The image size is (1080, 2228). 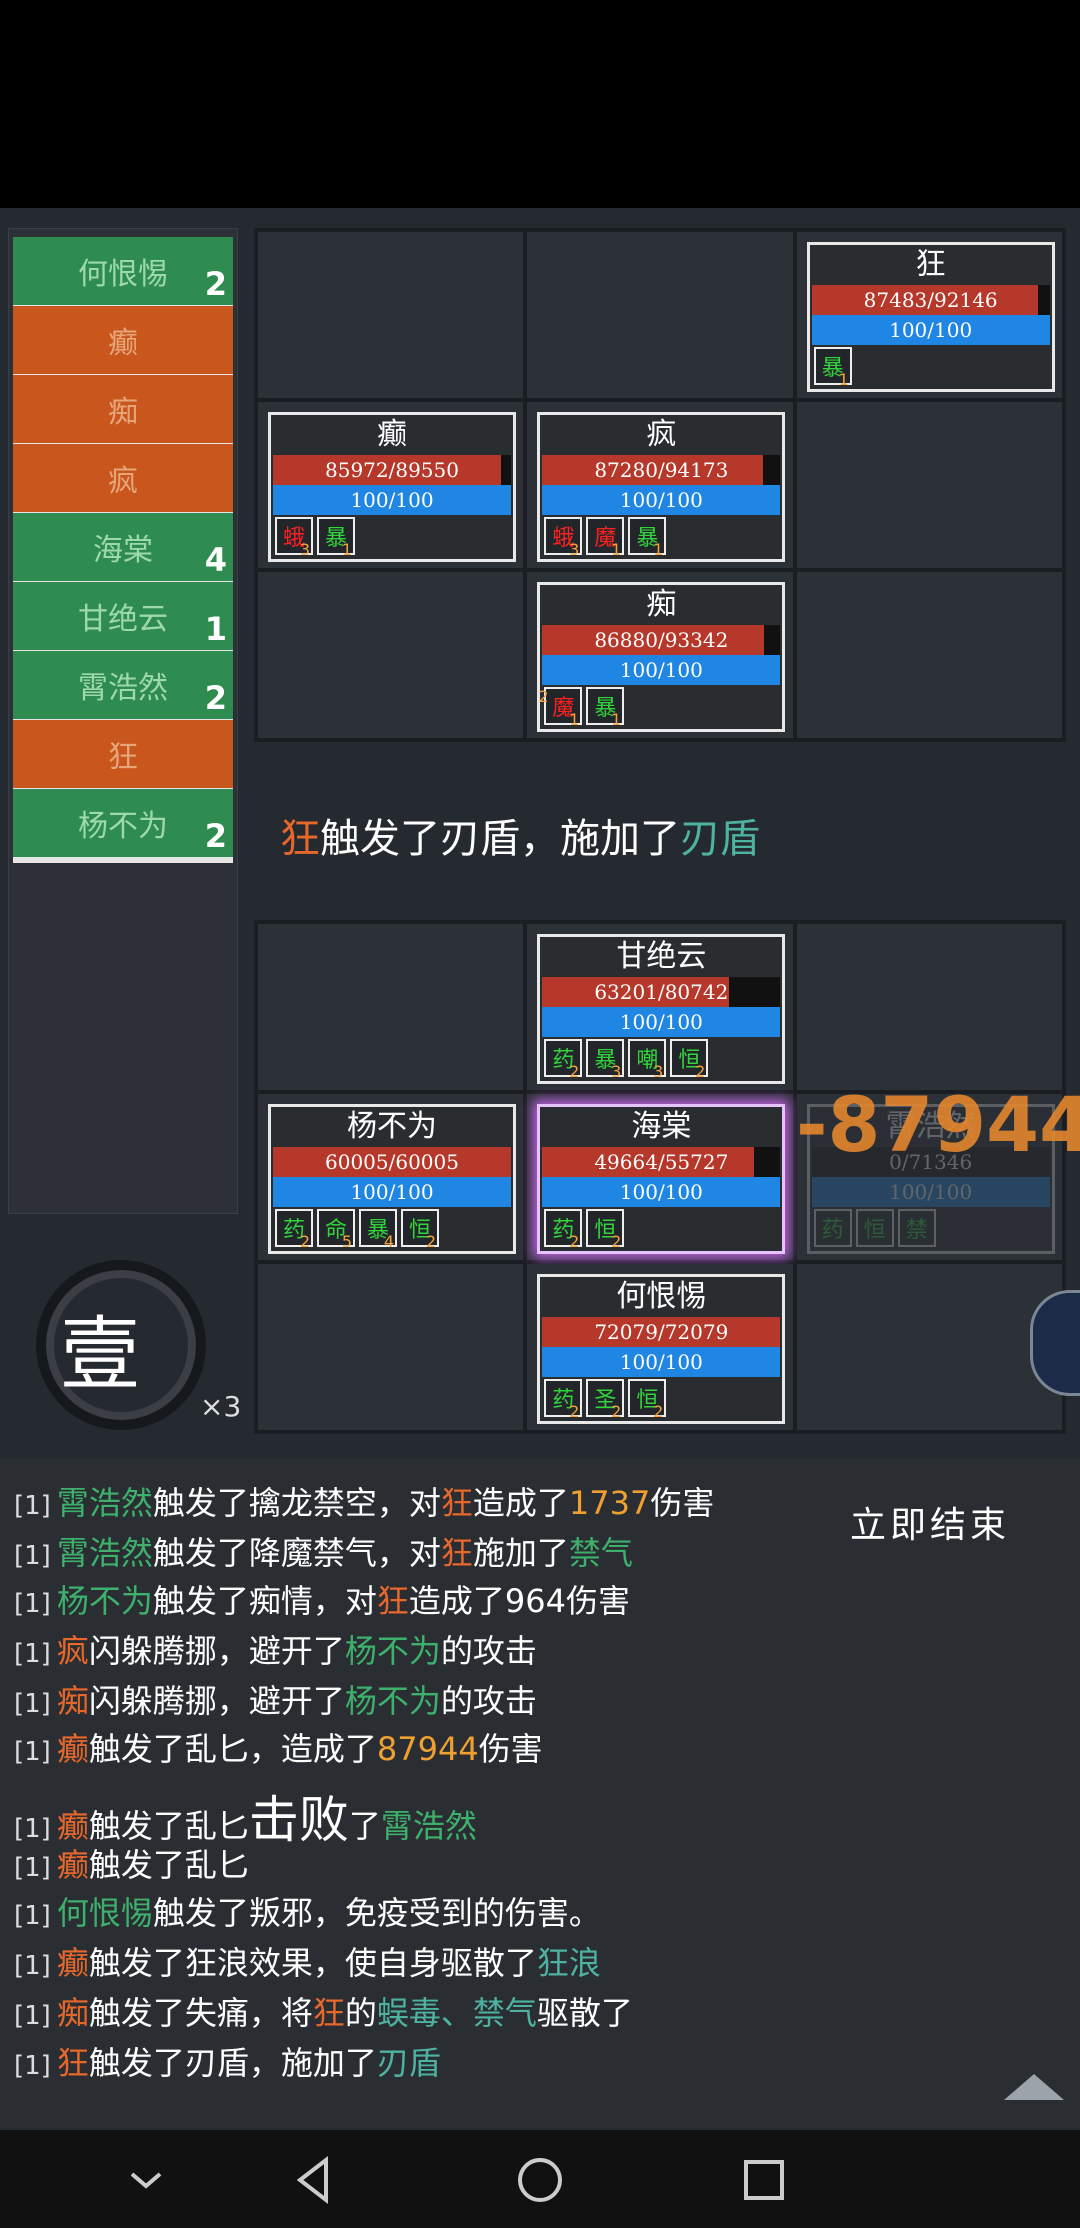 I want to click on log-line: [1] 癫触发了乱匕，造成了87944伤害, so click(x=278, y=1747).